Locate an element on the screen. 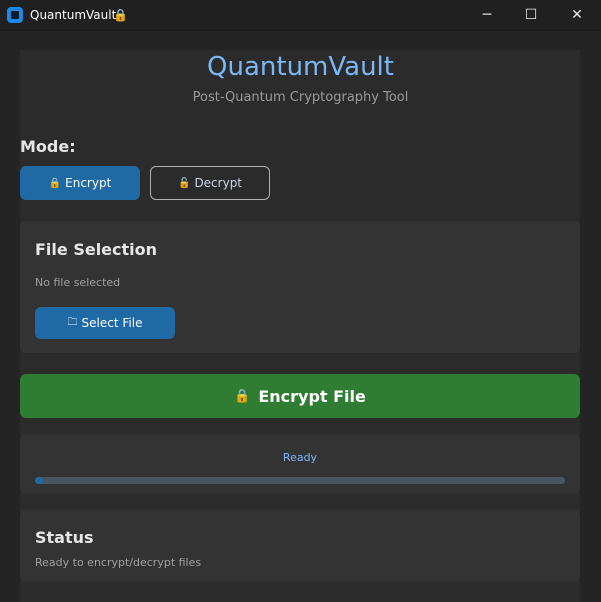 This screenshot has height=602, width=601. progress-bar-fill is located at coordinates (39, 480).